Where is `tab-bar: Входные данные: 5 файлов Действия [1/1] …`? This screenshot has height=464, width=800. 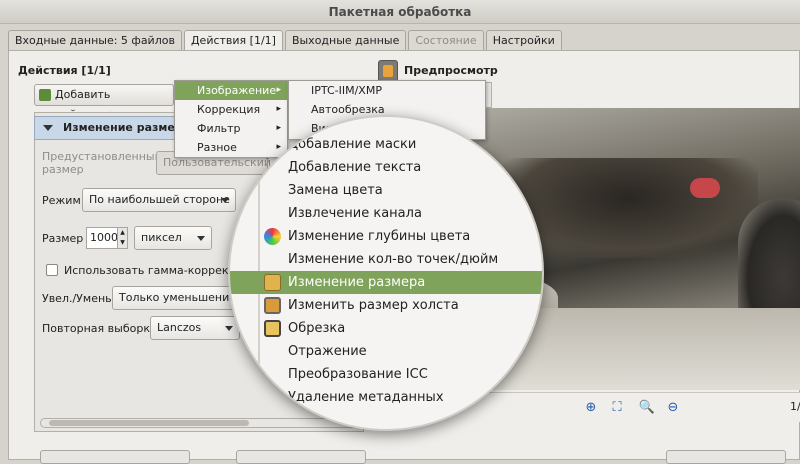
tab-bar: Входные данные: 5 файлов Действия [1/1] … is located at coordinates (286, 40).